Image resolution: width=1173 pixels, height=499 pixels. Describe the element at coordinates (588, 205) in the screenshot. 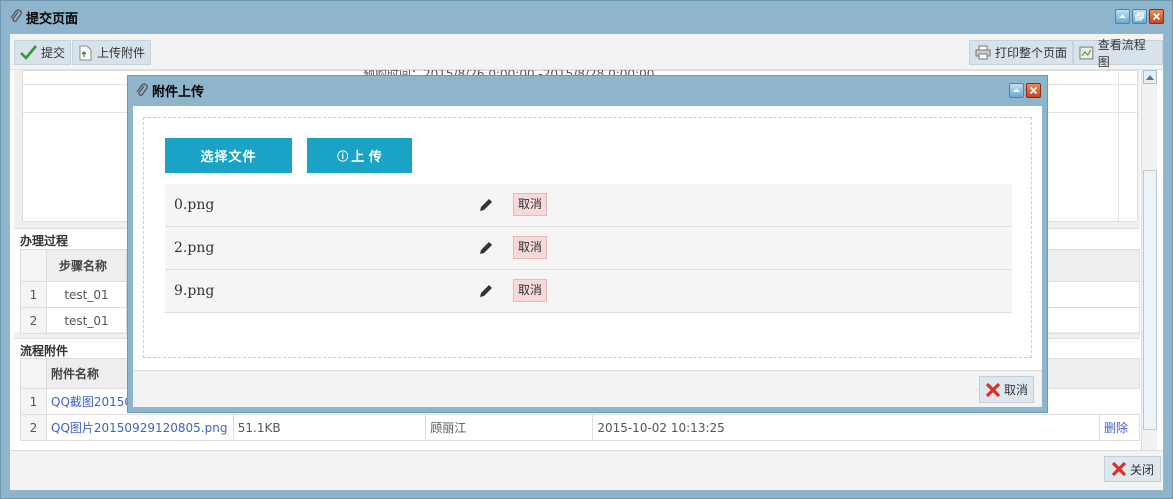

I see `list-item: 0.png 取消` at that location.